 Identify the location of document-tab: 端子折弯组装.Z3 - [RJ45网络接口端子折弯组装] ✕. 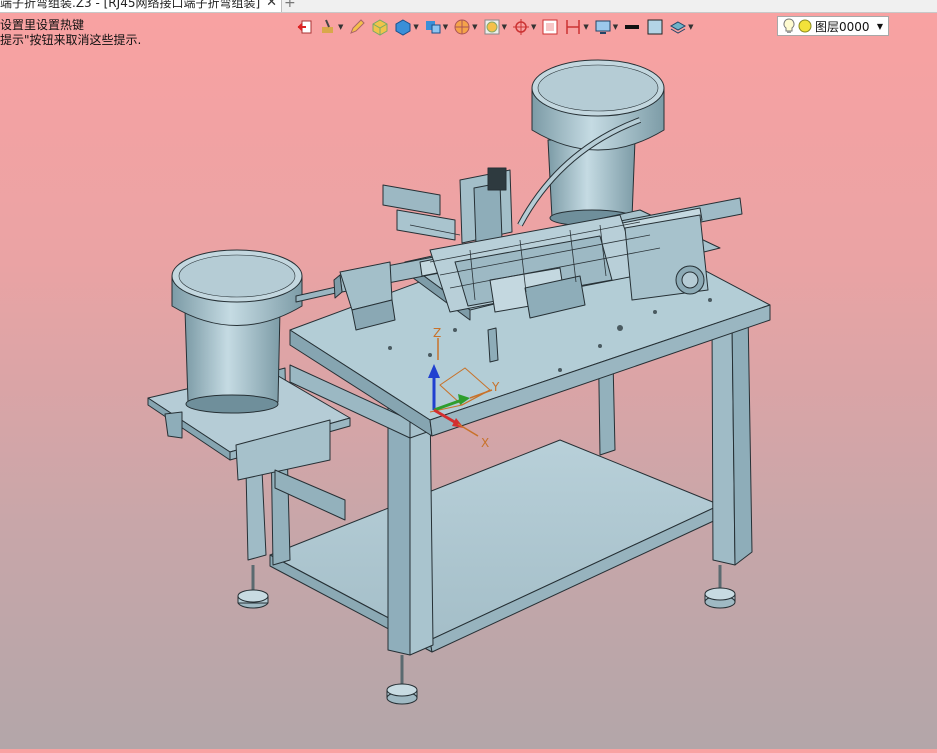
(141, 6).